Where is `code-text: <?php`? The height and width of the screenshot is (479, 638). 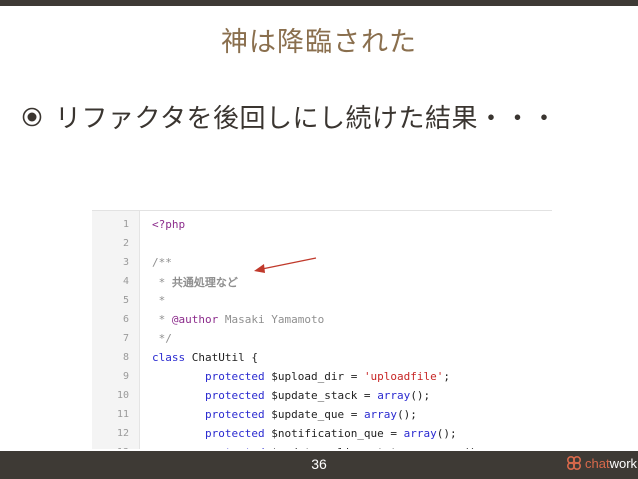
code-text: <?php is located at coordinates (169, 224).